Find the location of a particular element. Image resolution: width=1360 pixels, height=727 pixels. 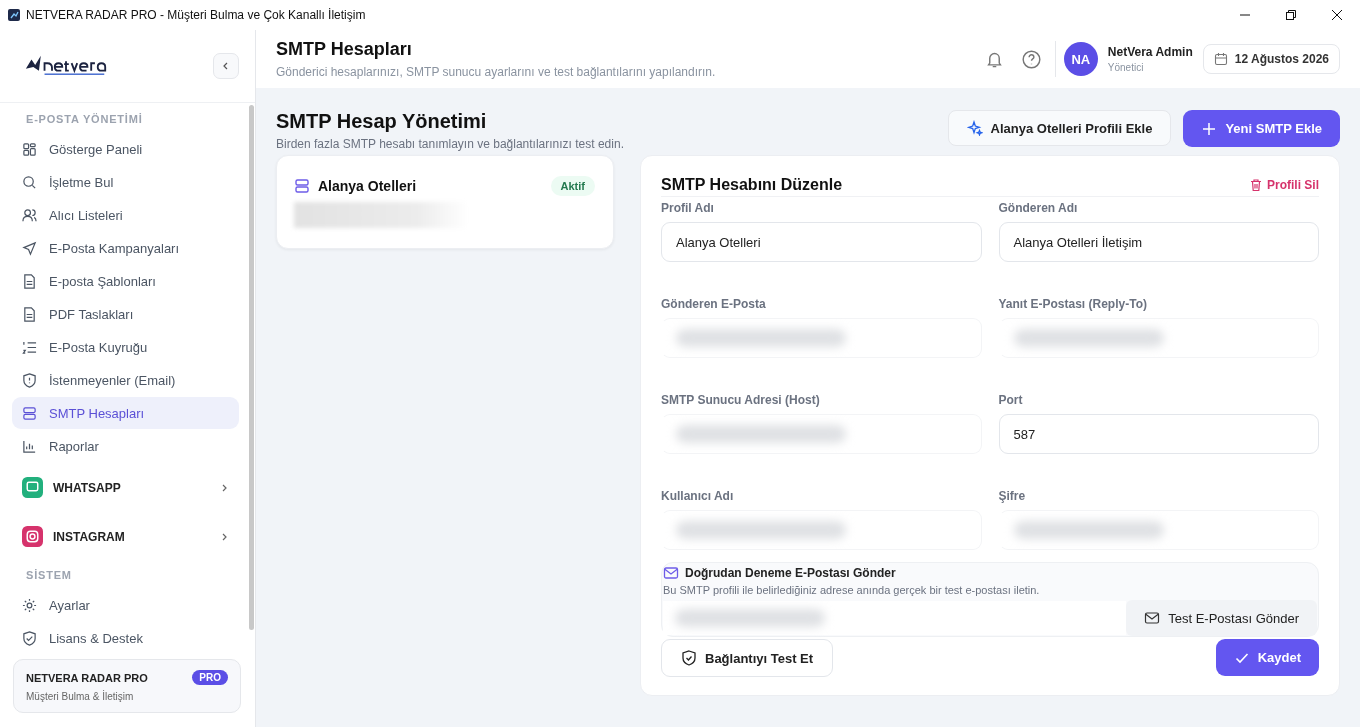

collapse-button is located at coordinates (226, 66).